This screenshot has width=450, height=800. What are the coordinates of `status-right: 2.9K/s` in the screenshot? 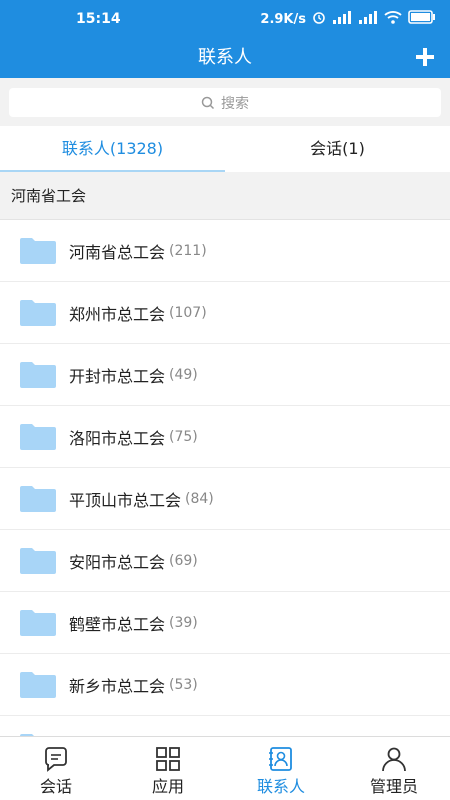 It's located at (348, 19).